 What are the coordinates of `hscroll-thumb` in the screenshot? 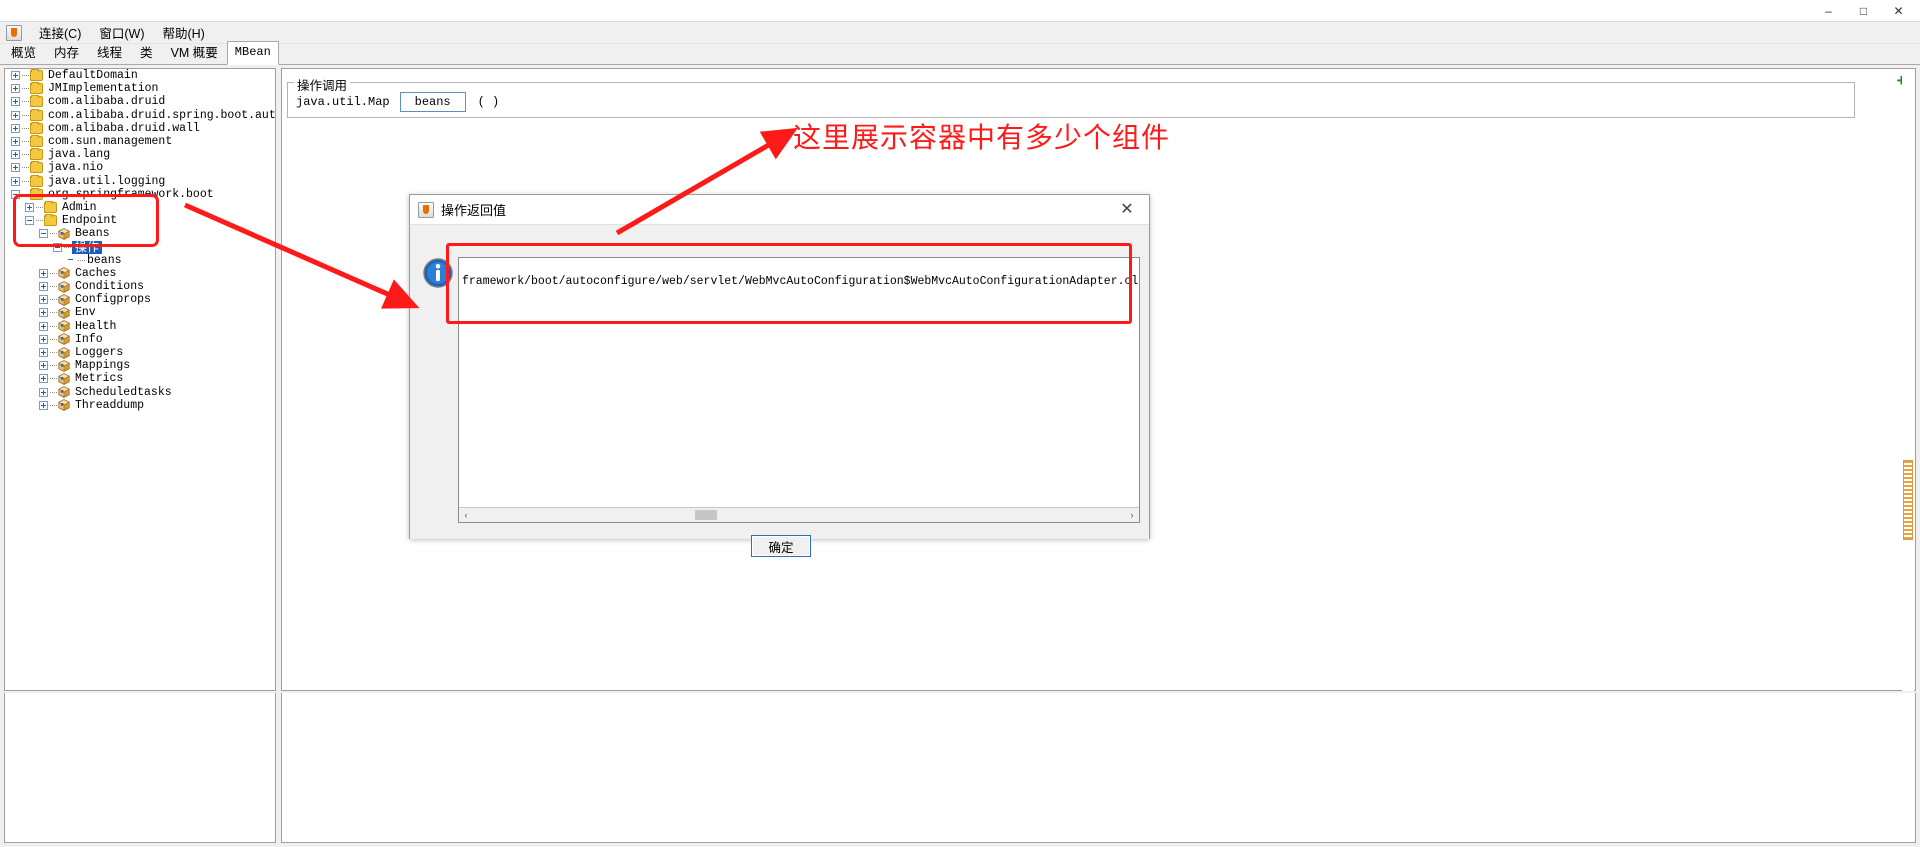 It's located at (706, 515).